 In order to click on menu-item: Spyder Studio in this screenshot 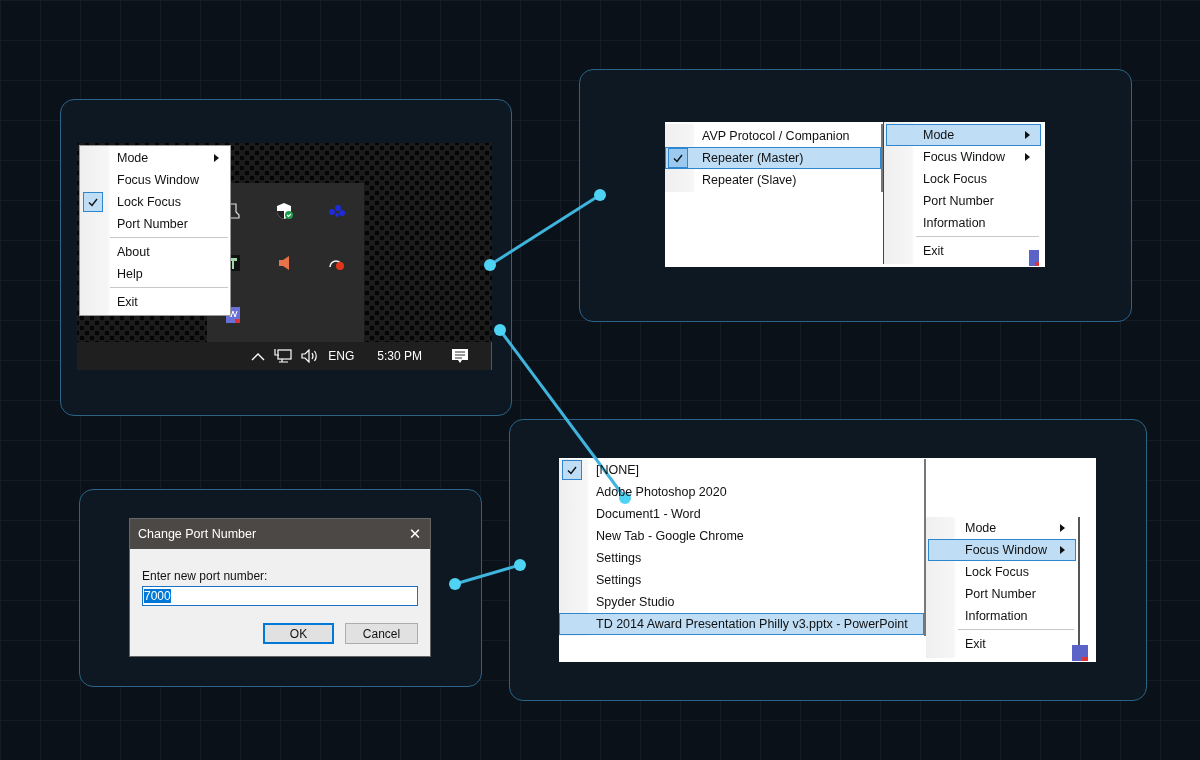, I will do `click(741, 602)`.